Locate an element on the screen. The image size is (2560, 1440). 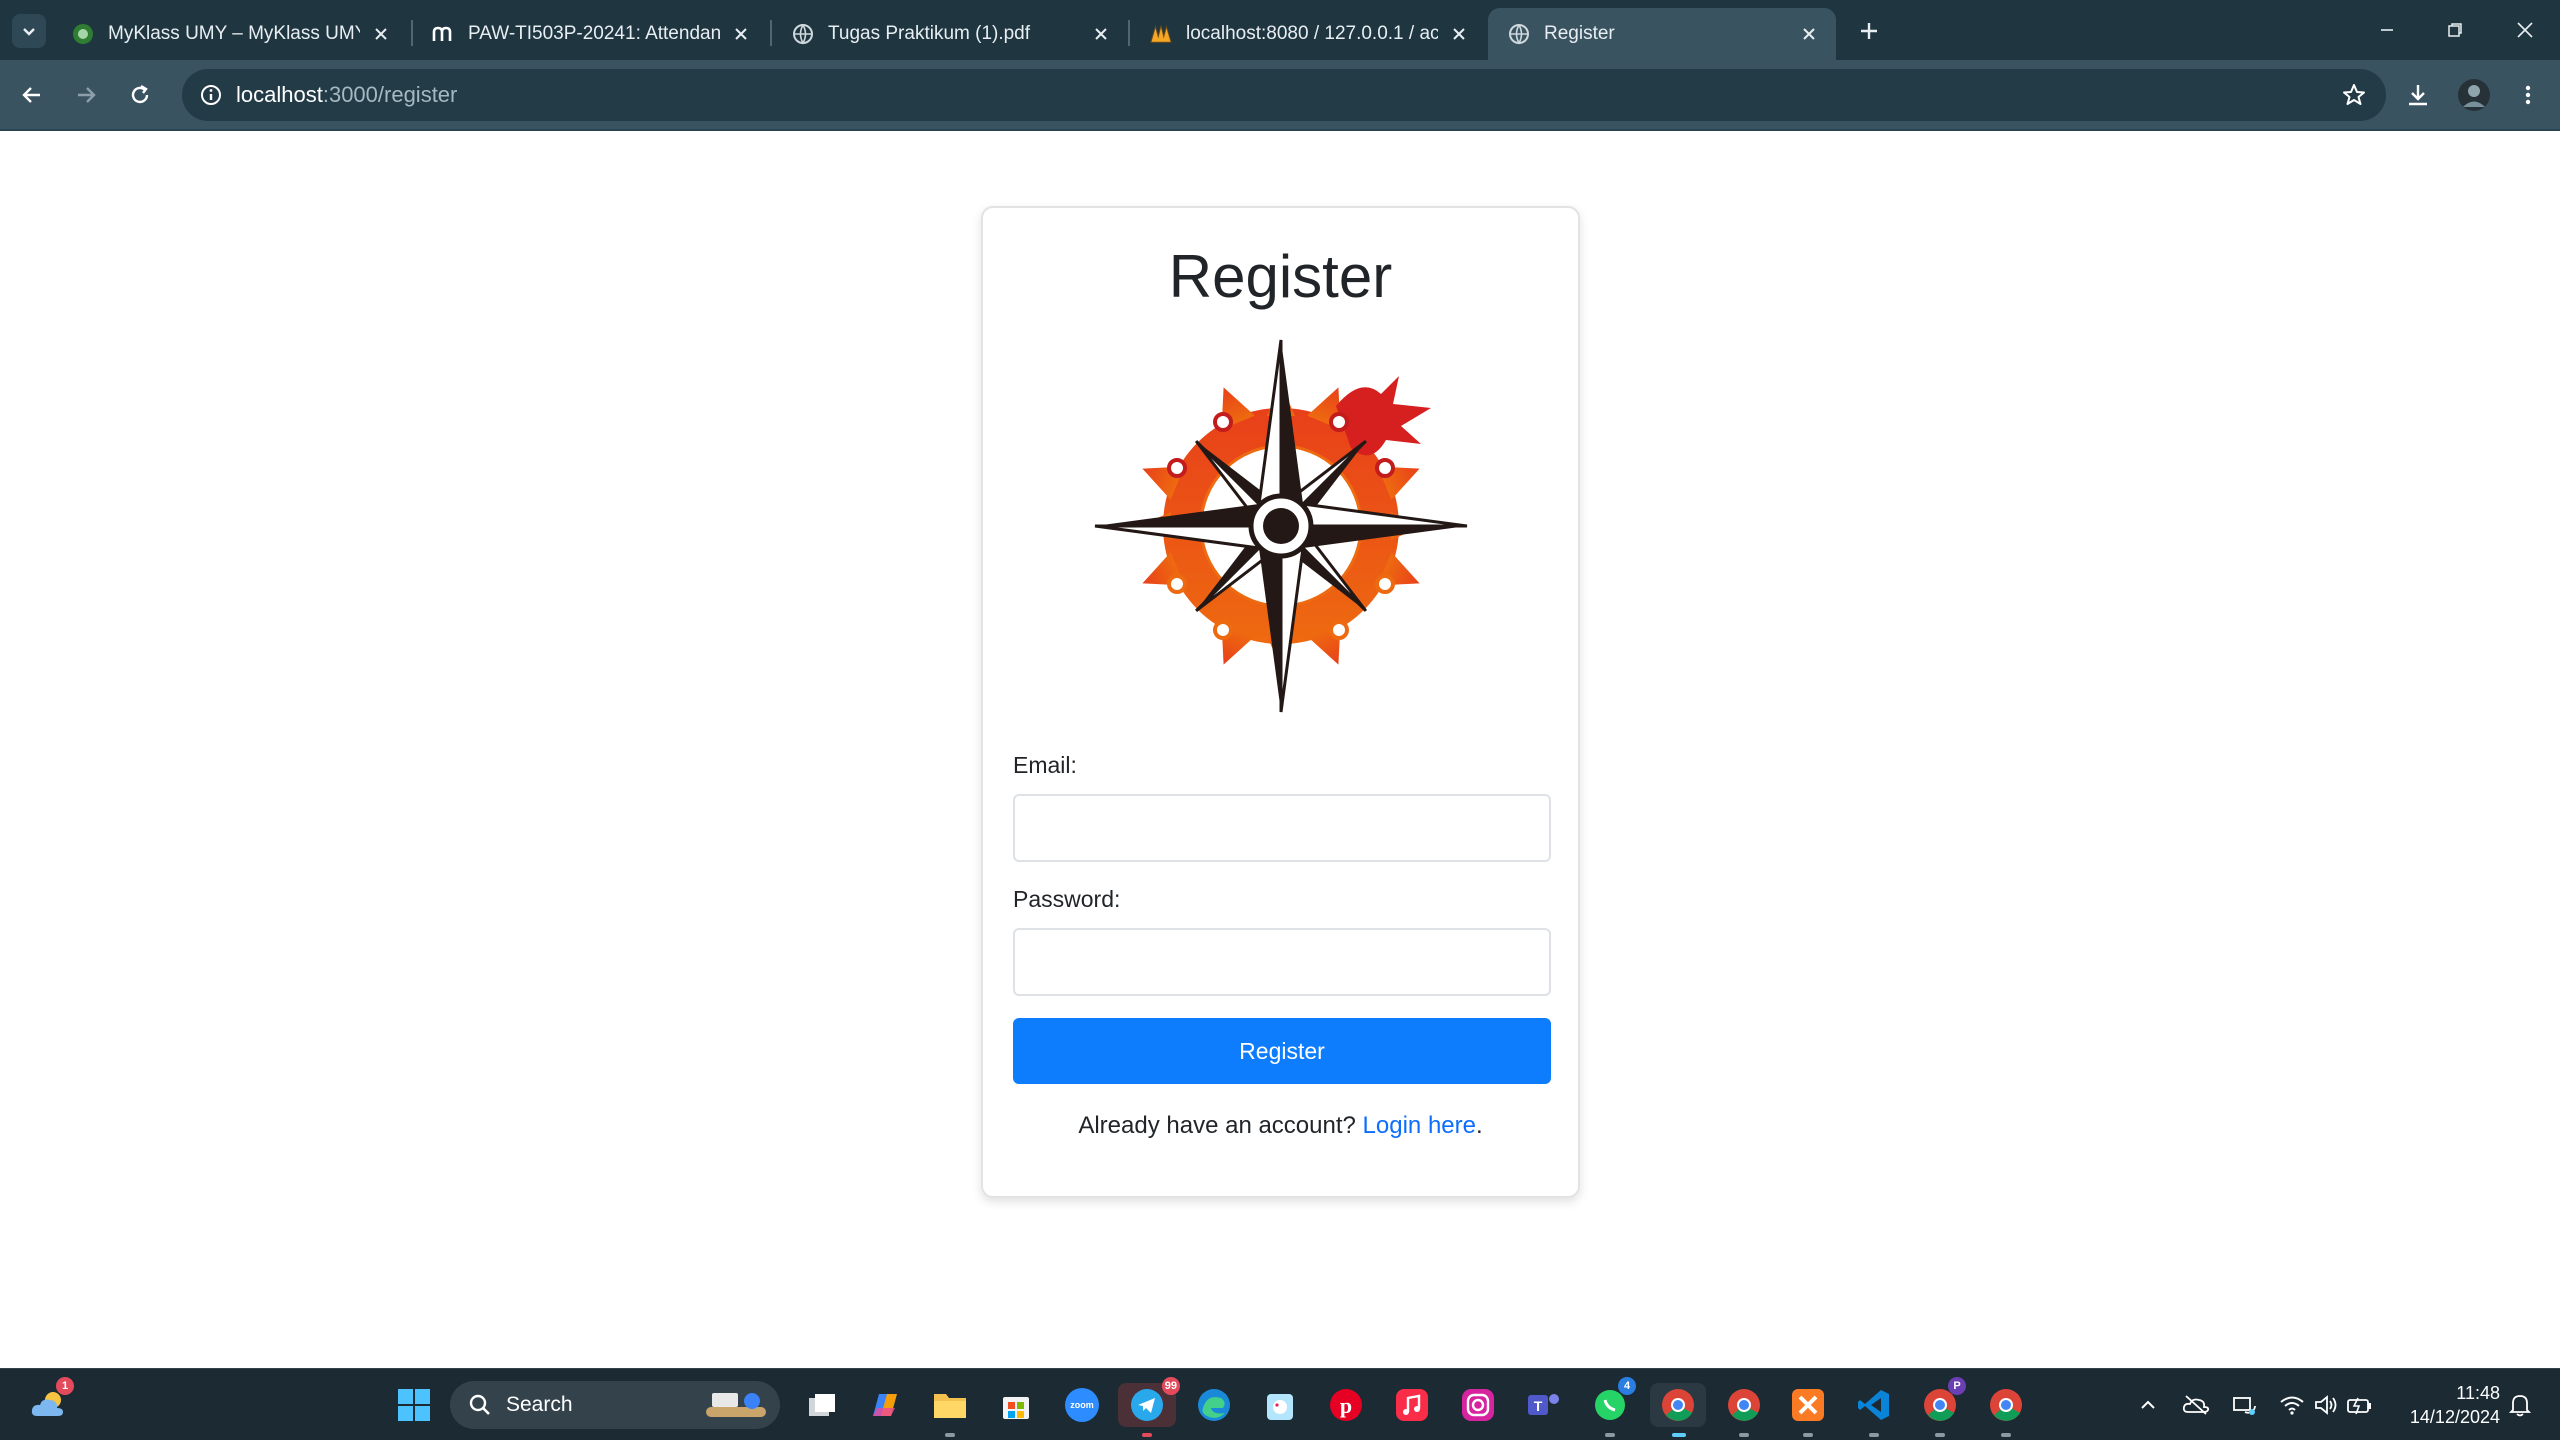
battery-tray is located at coordinates (2360, 1405).